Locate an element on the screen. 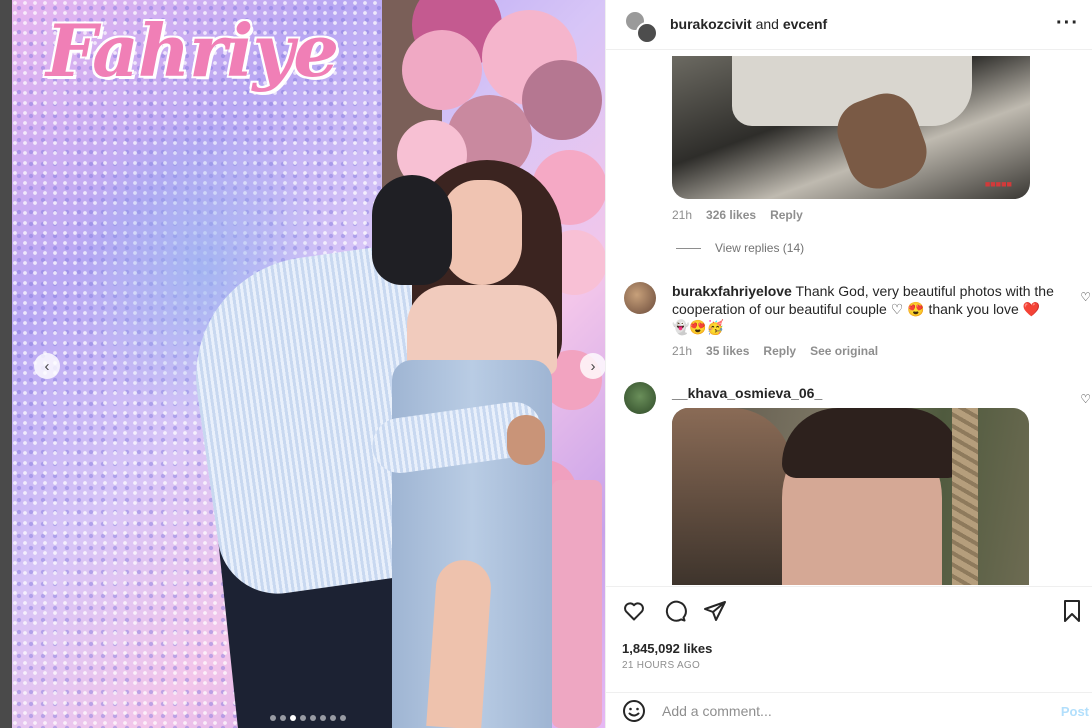  chevron-left-icon: ‹ is located at coordinates (47, 366).